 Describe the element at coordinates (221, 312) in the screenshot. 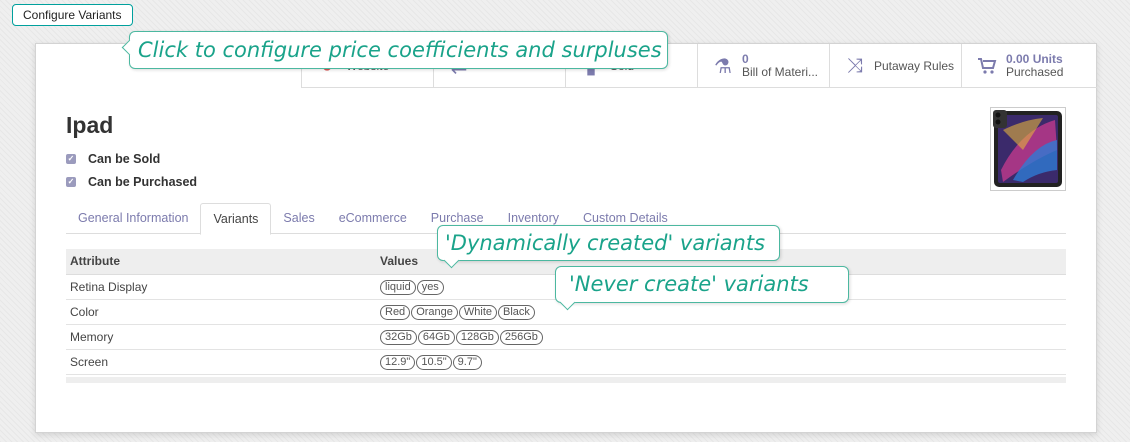

I see `attribute-cell: Color` at that location.